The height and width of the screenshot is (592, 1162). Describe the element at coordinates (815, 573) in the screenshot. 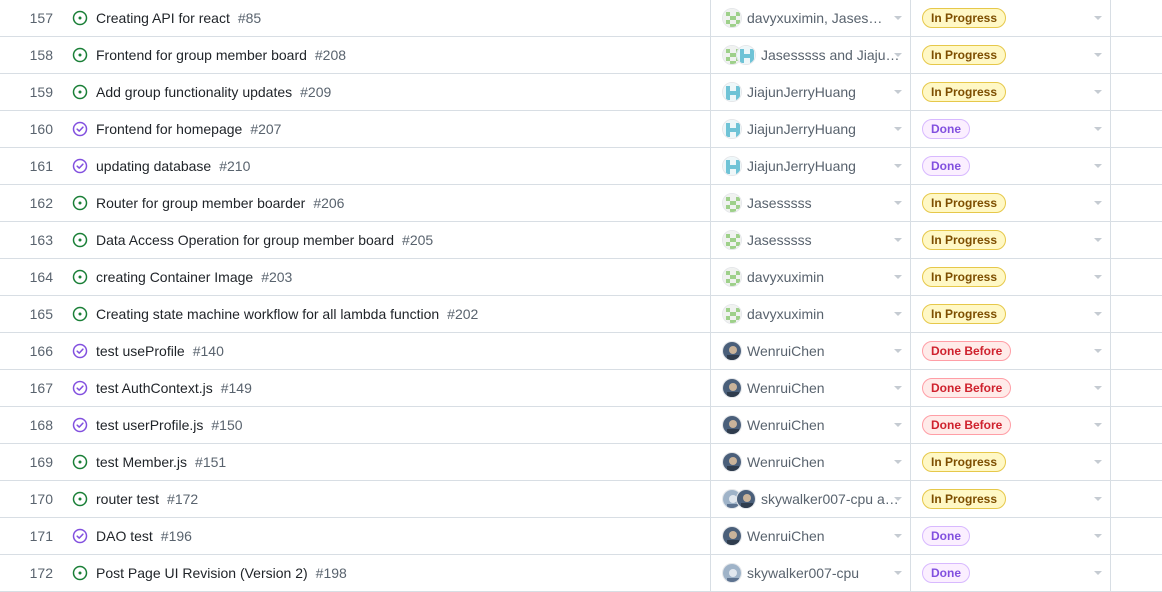

I see `assignee-cell: skywalker007-cpu` at that location.